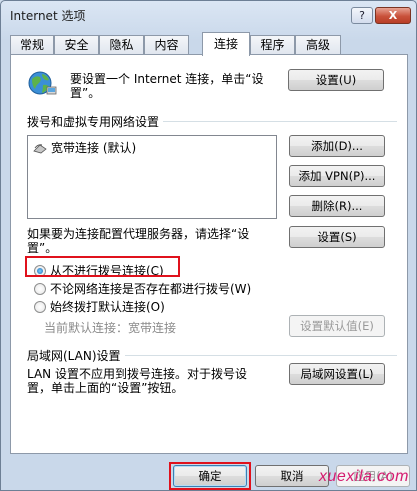 This screenshot has width=417, height=491. Describe the element at coordinates (337, 374) in the screenshot. I see `lan-settings-button: 局域网设置(L)` at that location.